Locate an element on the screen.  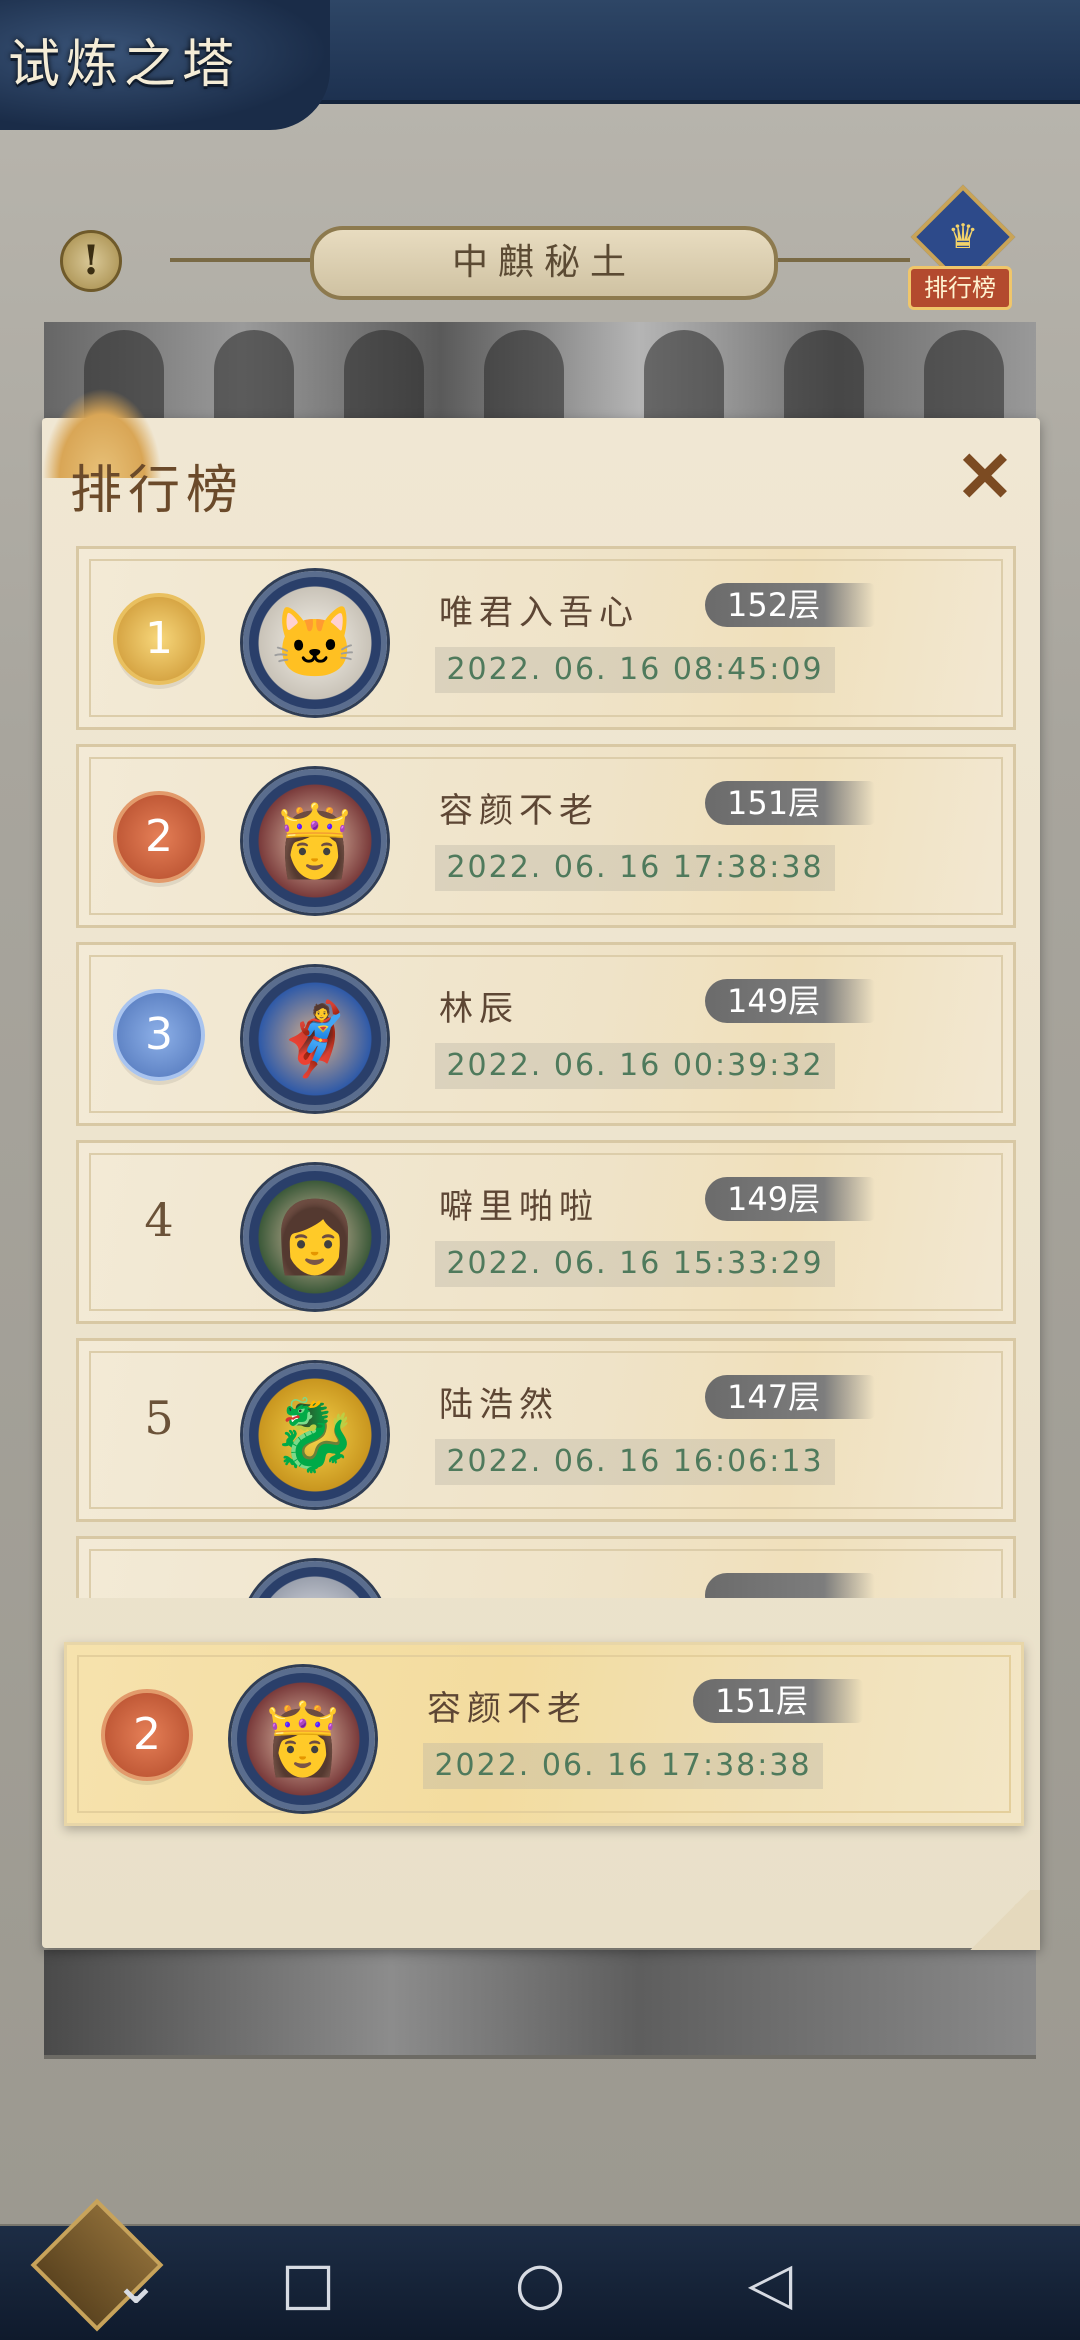
ranking-row: 3 🦸 林辰 149层 2022. 06. 16 00:39:32 is located at coordinates (546, 1034).